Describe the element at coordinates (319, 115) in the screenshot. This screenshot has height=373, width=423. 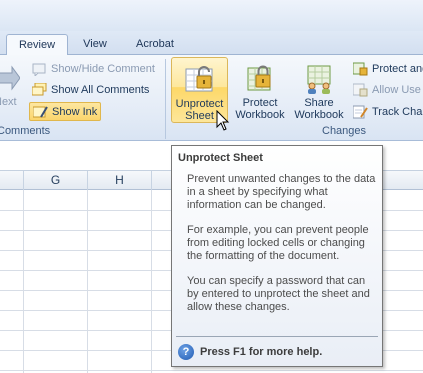
I see `share-workbook-label-line2: Workbook` at that location.